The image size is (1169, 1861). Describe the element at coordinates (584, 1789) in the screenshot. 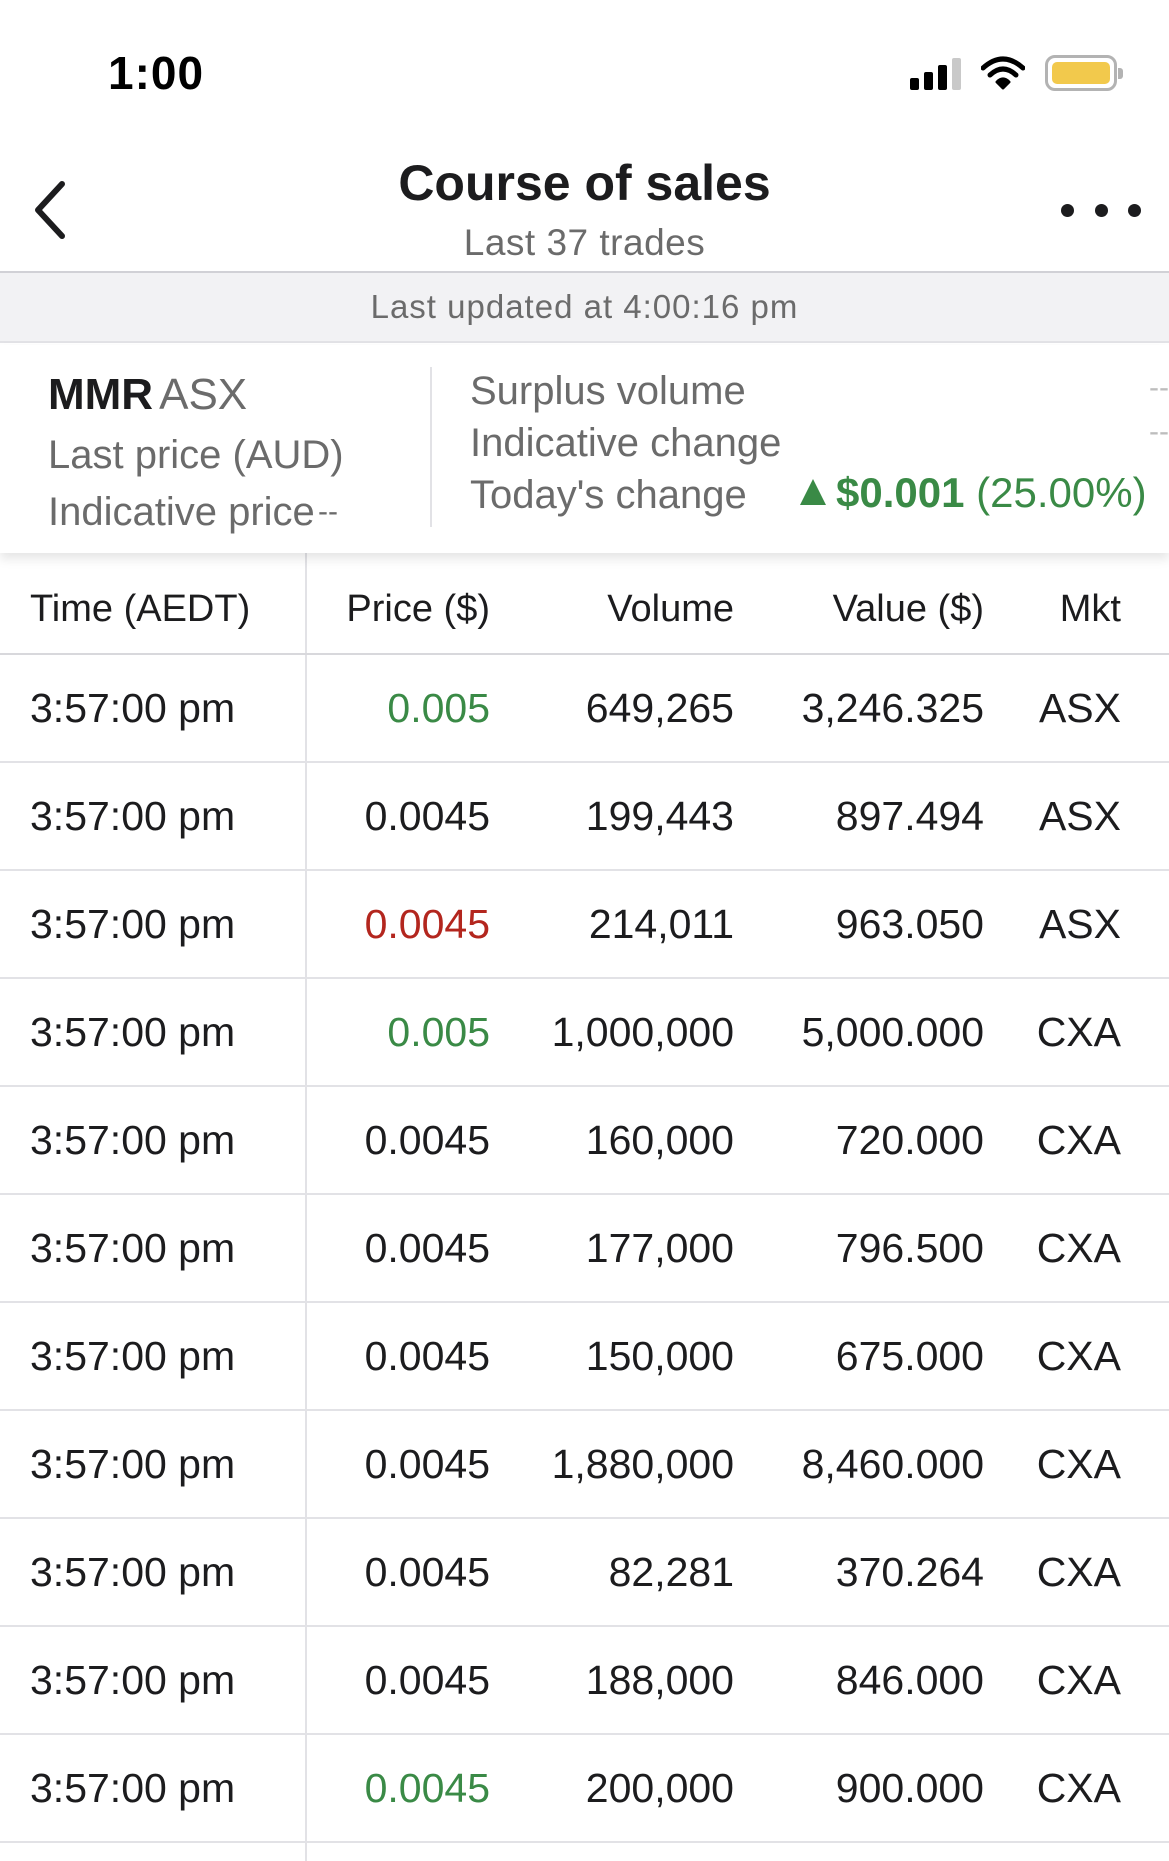

I see `table-row: 3:57:00 pm 0.0045 200,000 900.000 CXA` at that location.